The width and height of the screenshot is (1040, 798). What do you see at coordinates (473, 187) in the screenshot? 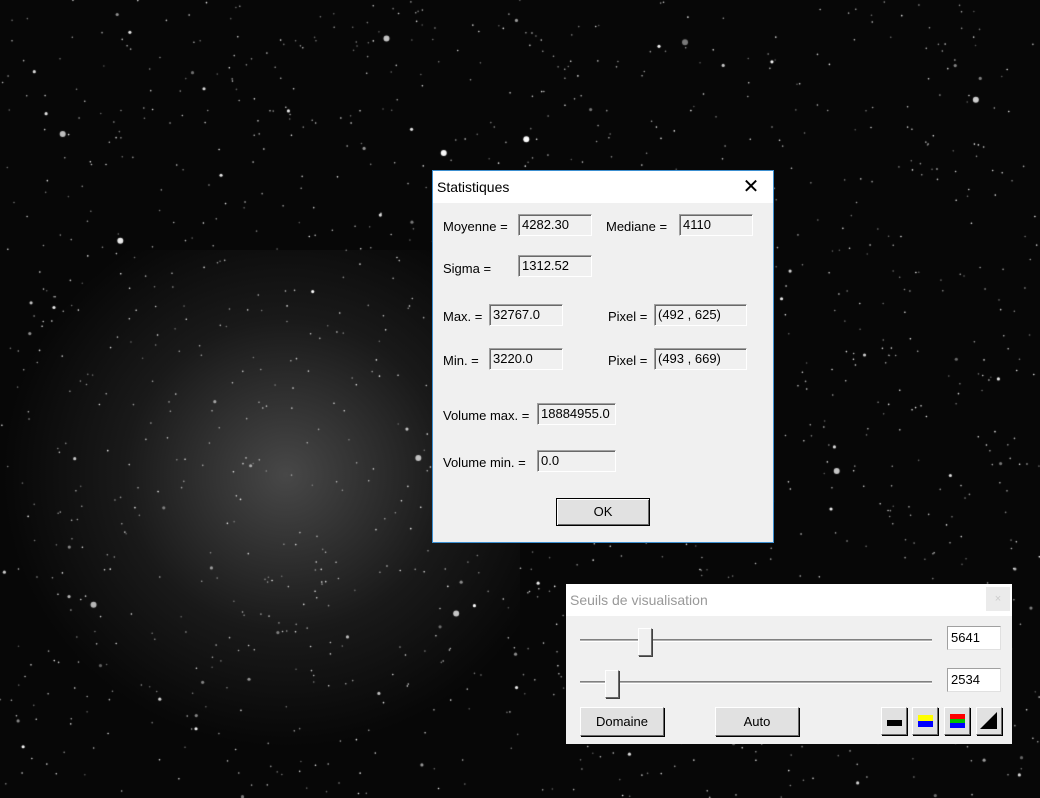
I see `dialog-title: Statistiques` at bounding box center [473, 187].